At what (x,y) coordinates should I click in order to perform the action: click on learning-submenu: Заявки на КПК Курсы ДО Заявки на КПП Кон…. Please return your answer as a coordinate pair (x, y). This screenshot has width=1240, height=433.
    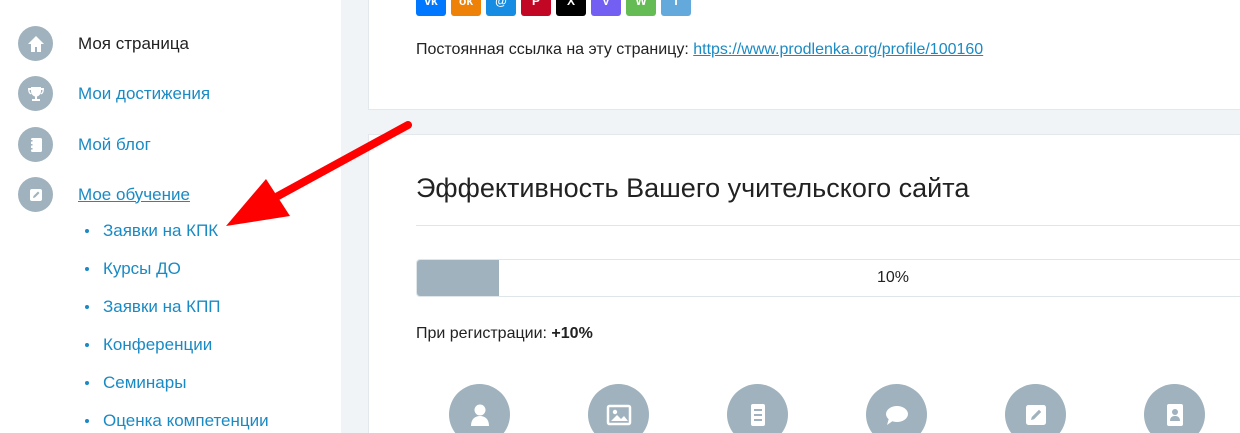
    Looking at the image, I should click on (177, 322).